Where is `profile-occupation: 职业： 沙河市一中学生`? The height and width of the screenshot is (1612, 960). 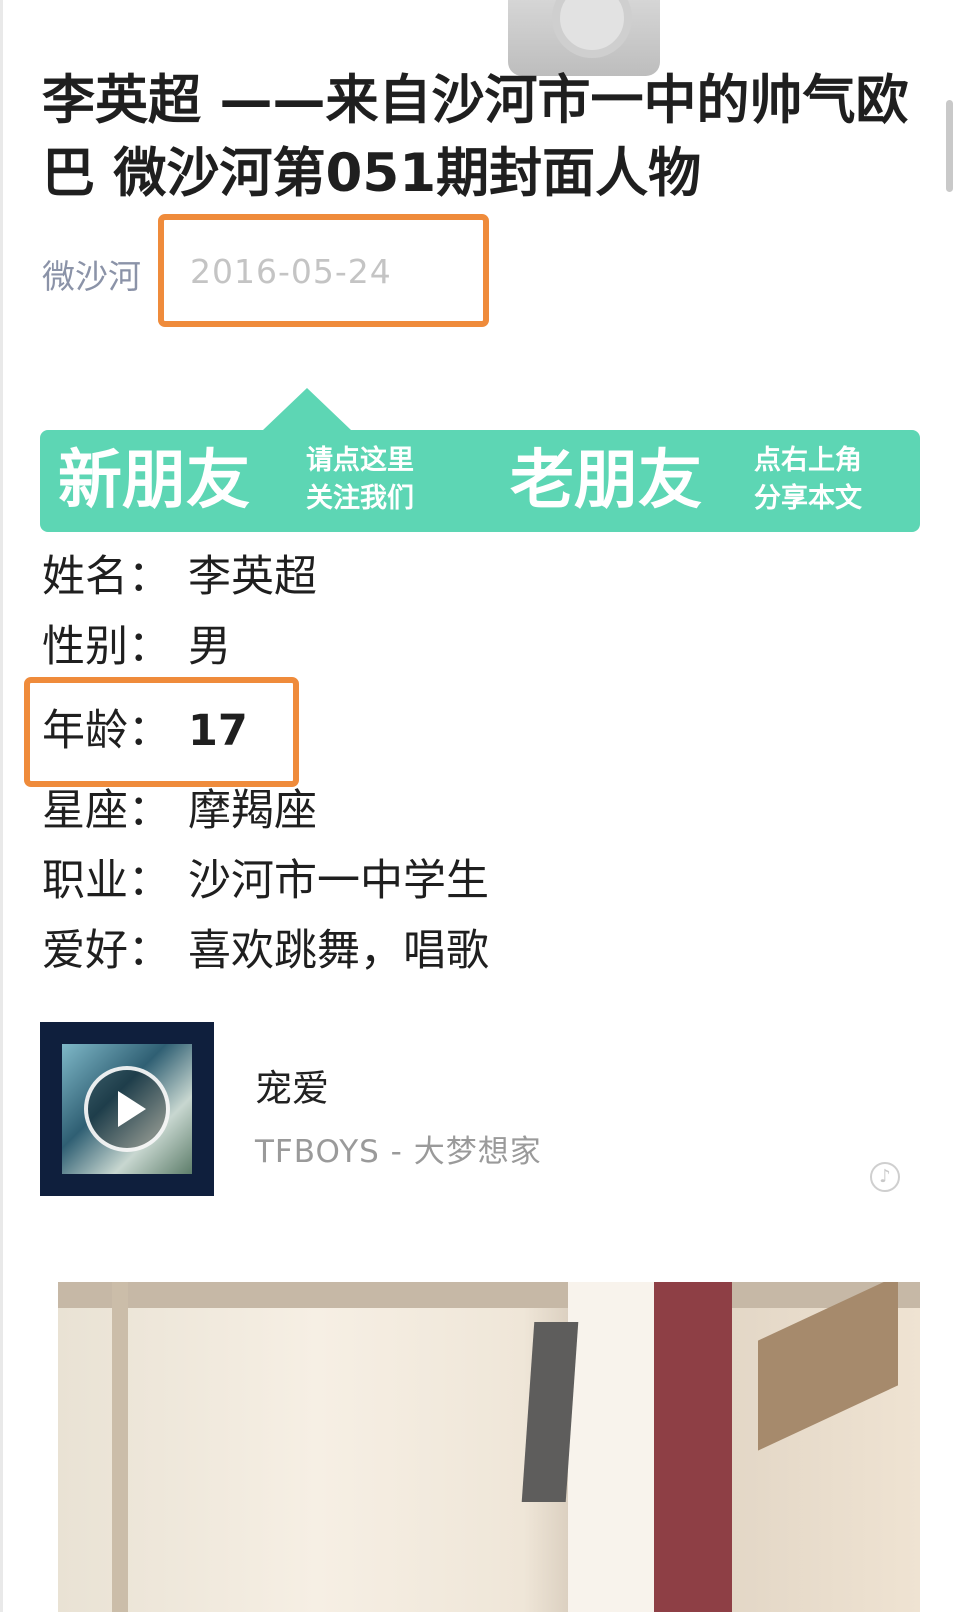 profile-occupation: 职业： 沙河市一中学生 is located at coordinates (265, 881).